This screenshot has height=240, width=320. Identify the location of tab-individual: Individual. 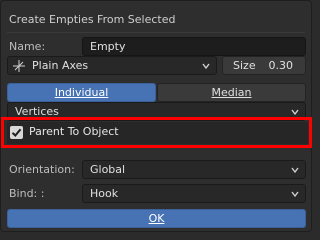
(81, 92).